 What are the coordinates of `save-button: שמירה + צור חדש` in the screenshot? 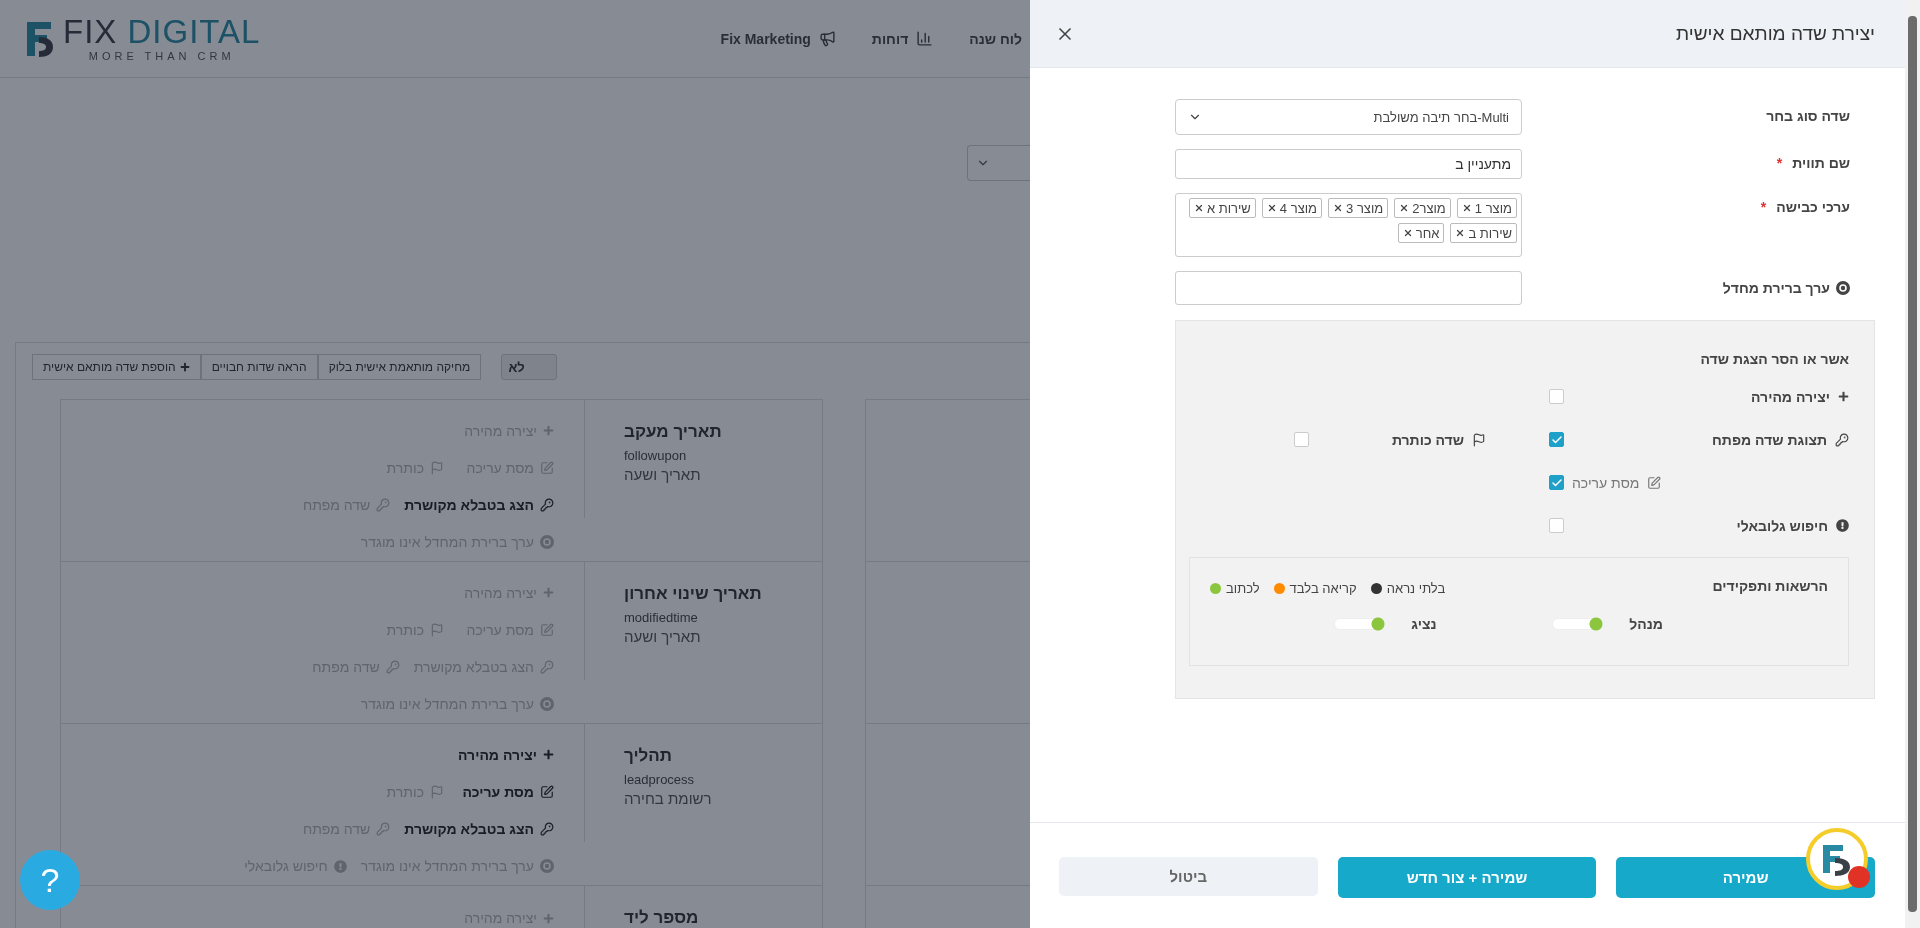 It's located at (1467, 877).